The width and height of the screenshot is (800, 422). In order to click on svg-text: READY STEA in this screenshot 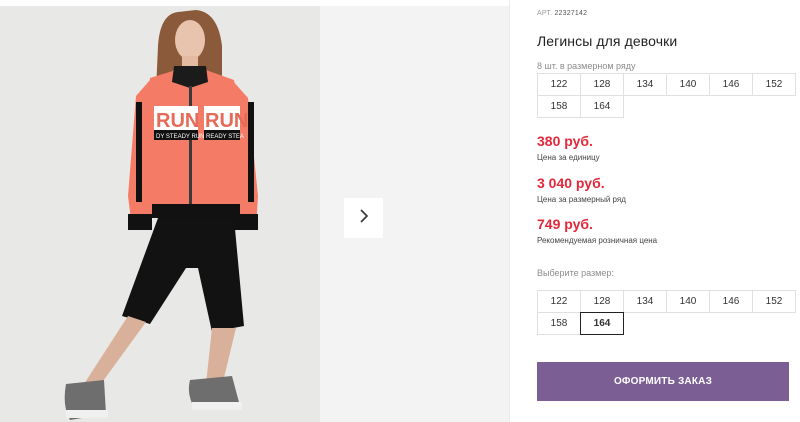, I will do `click(225, 137)`.